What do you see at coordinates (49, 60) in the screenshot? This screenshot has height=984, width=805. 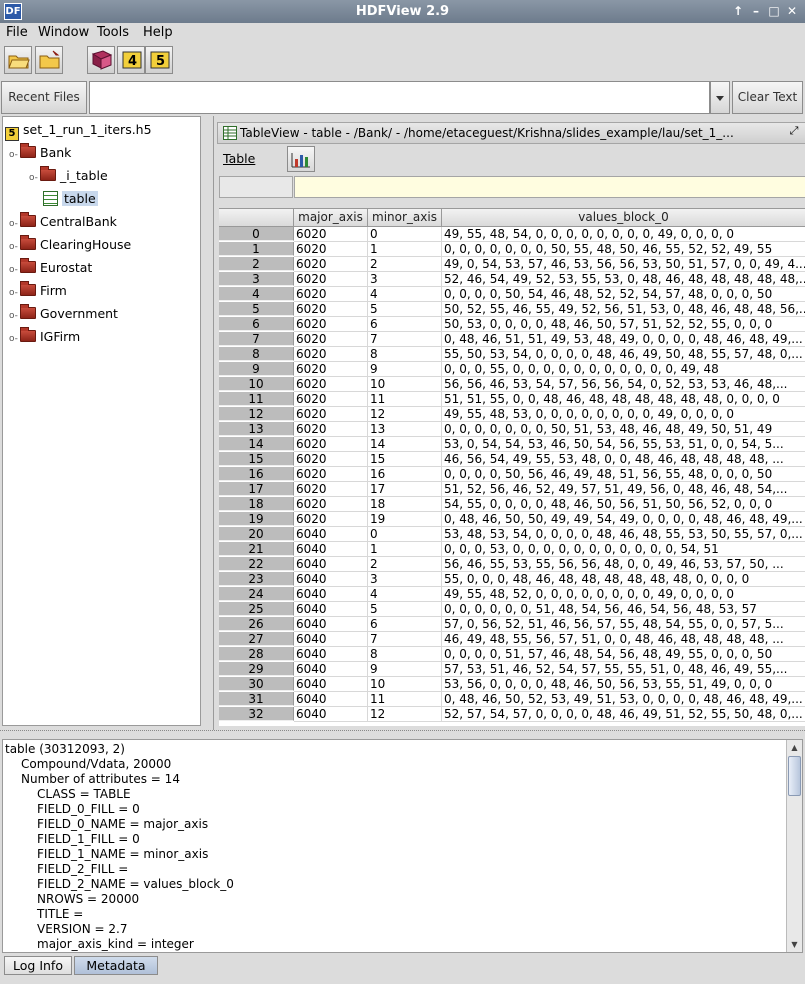 I see `open-remote-button` at bounding box center [49, 60].